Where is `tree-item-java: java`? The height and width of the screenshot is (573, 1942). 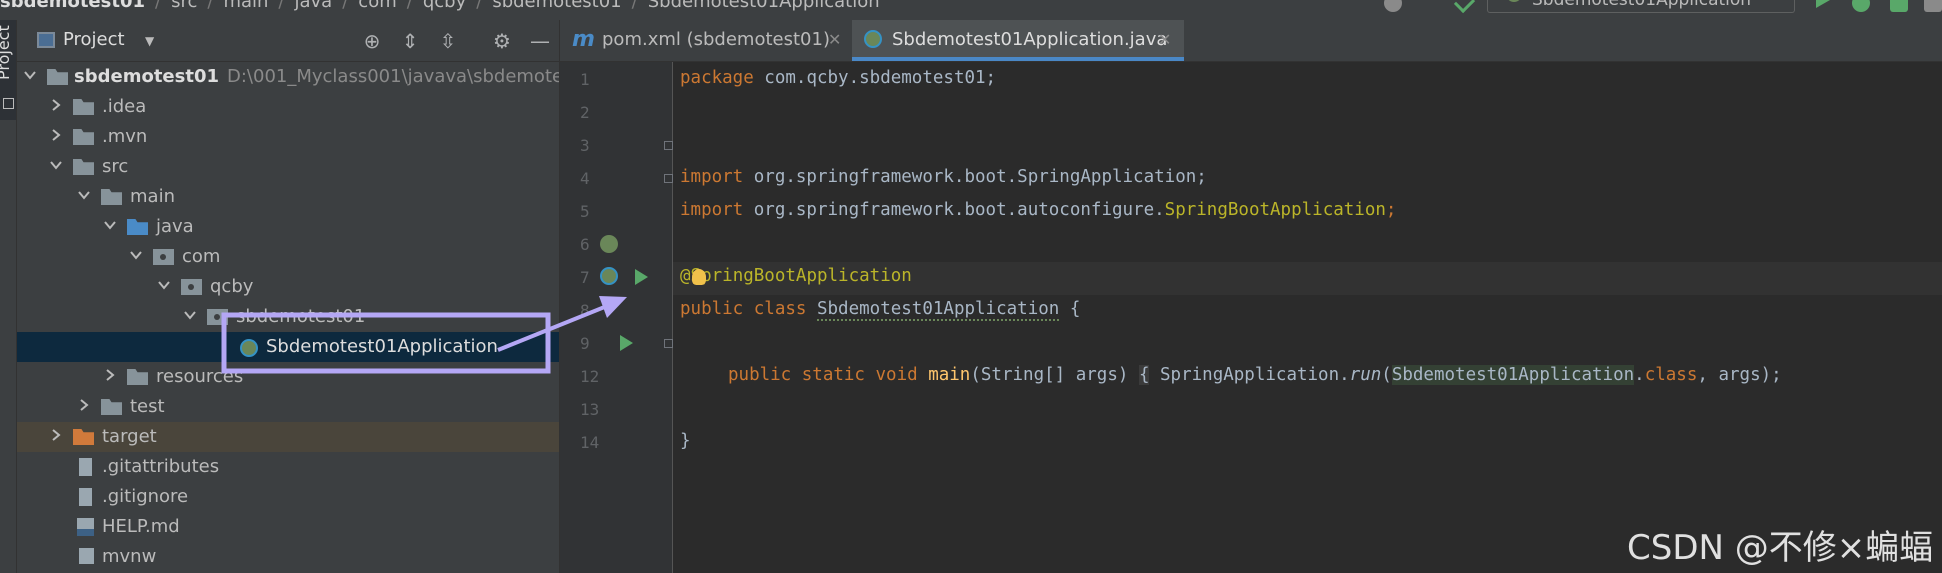 tree-item-java: java is located at coordinates (288, 227).